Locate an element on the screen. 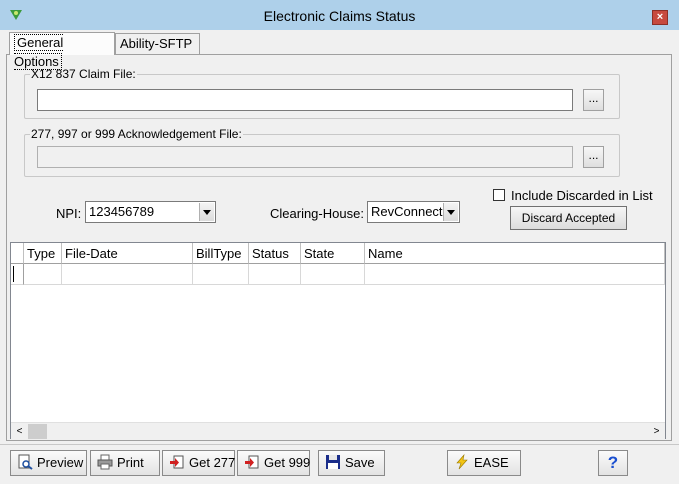  floppy-disk-icon is located at coordinates (333, 462).